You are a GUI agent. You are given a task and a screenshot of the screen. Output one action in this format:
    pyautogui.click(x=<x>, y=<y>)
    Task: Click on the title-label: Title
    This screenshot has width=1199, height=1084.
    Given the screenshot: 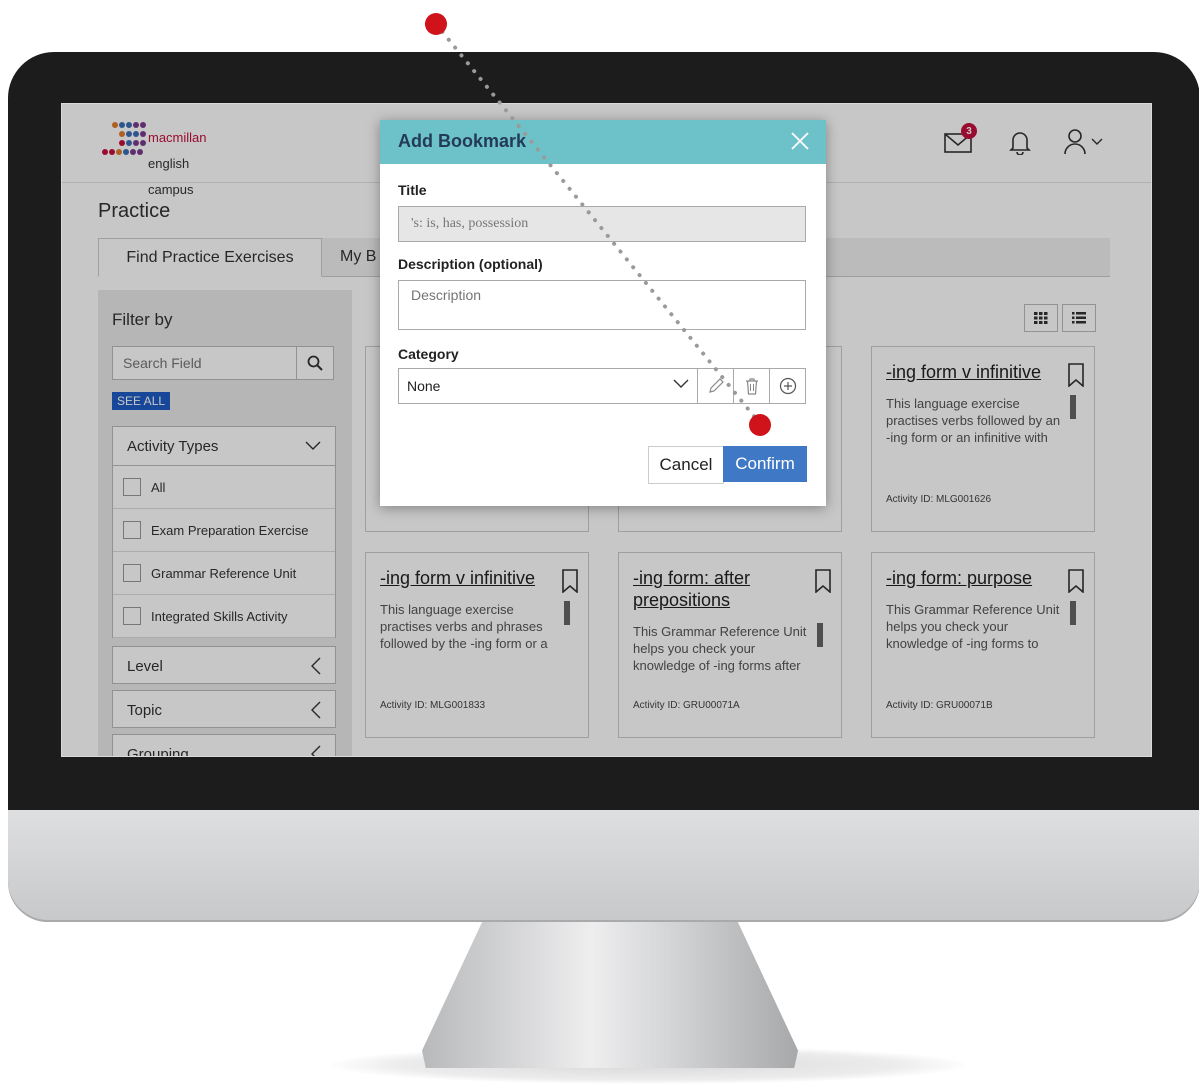 What is the action you would take?
    pyautogui.click(x=412, y=190)
    